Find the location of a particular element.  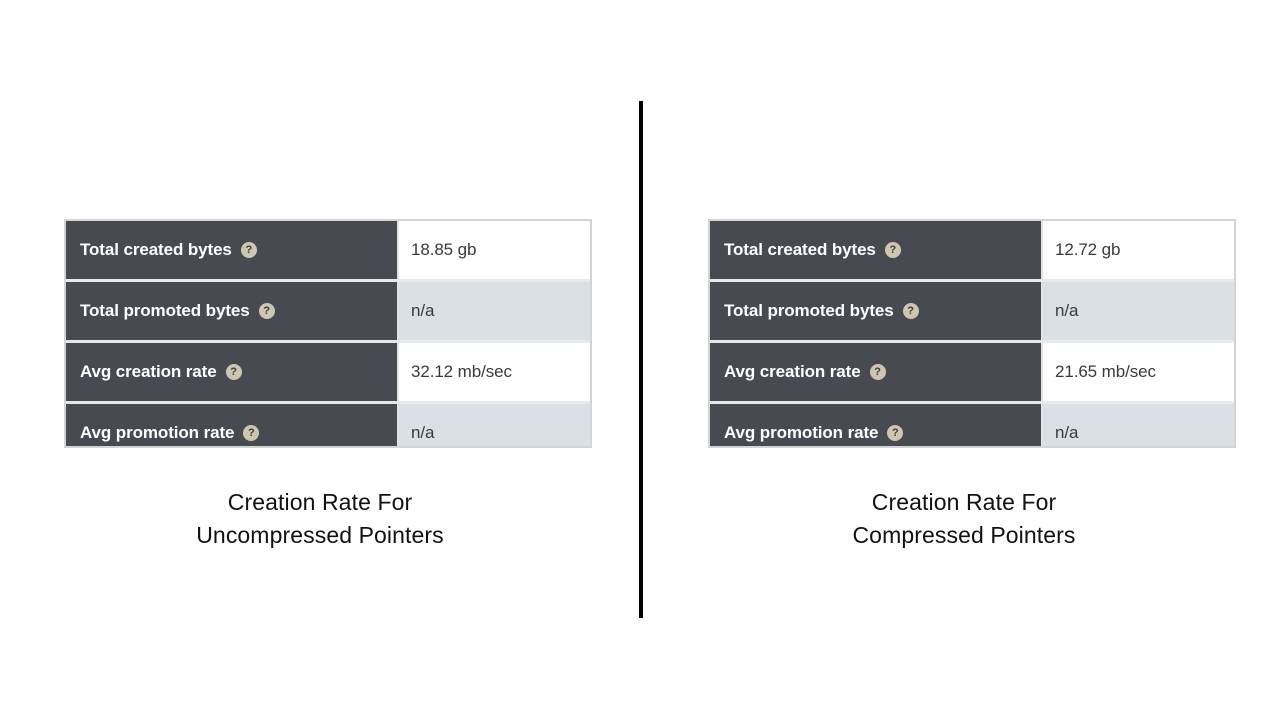

table-row: Total created bytes ? 18.85 gb is located at coordinates (328, 250).